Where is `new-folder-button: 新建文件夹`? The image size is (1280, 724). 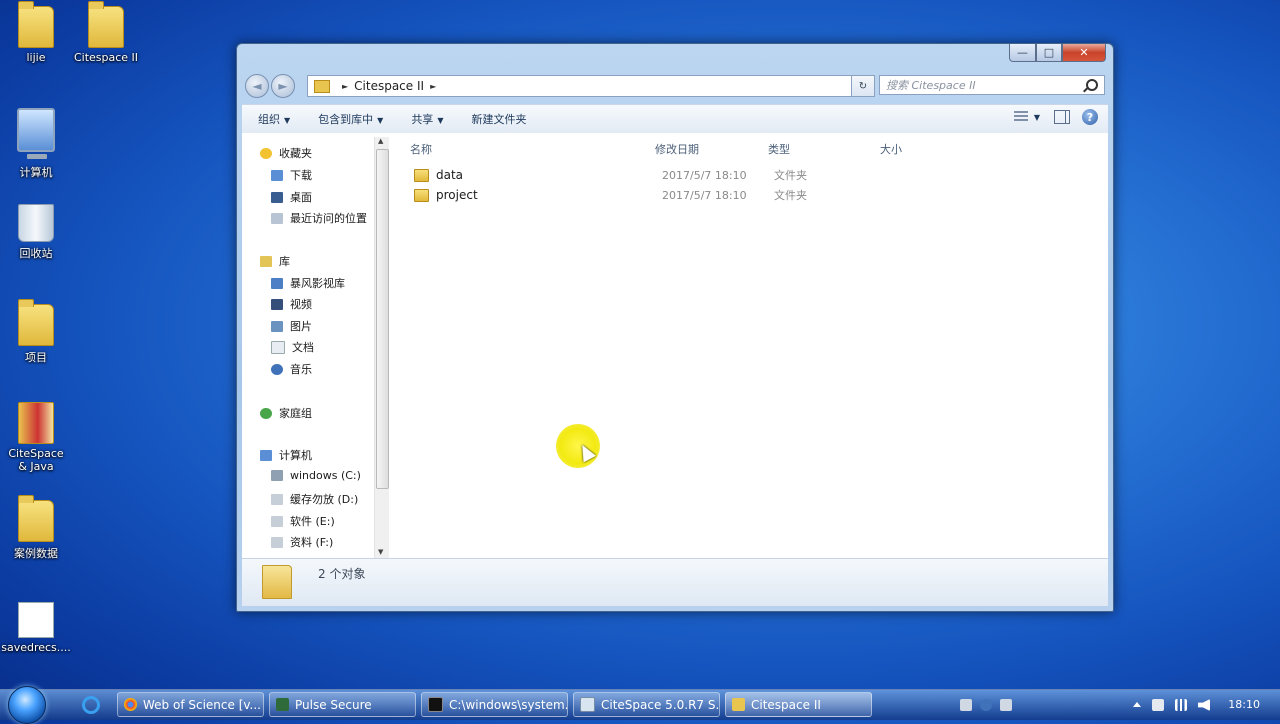 new-folder-button: 新建文件夹 is located at coordinates (498, 119).